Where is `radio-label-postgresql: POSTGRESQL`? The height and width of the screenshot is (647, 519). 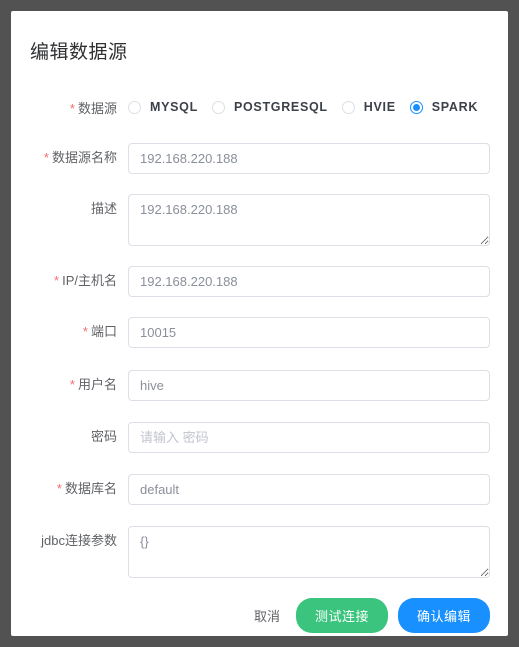
radio-label-postgresql: POSTGRESQL is located at coordinates (280, 107).